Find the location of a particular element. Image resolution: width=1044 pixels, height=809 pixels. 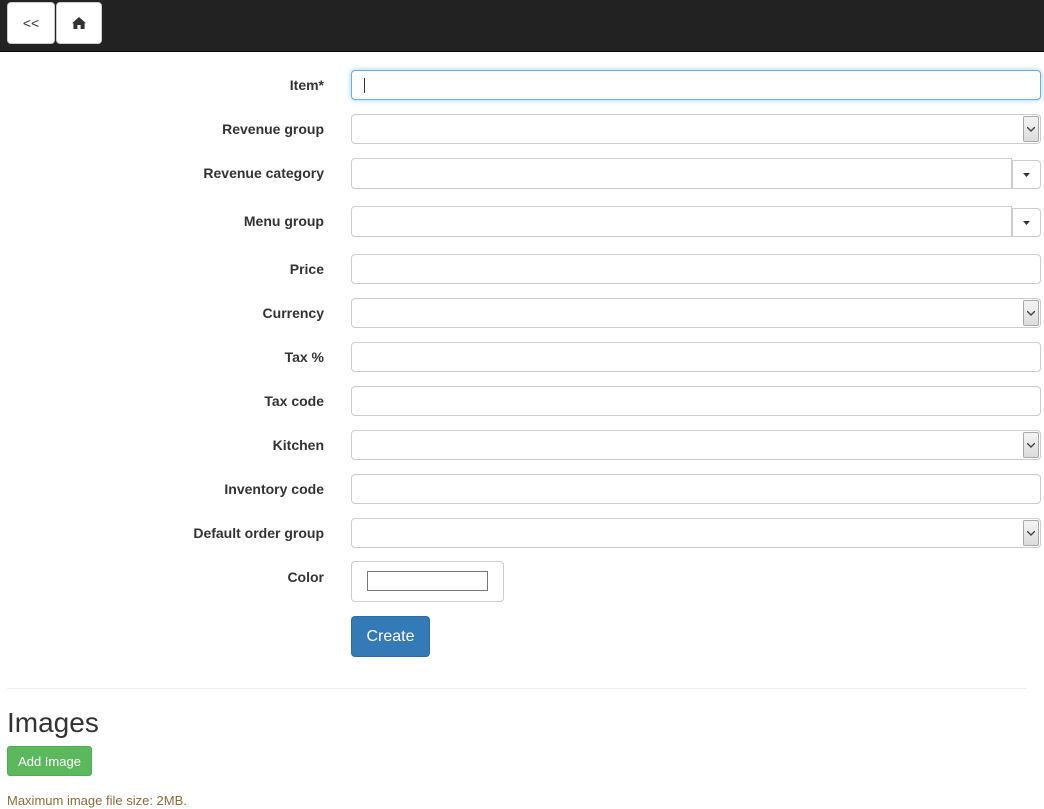

max-file-size-note: Maximum image file size: 2MB. is located at coordinates (97, 800).